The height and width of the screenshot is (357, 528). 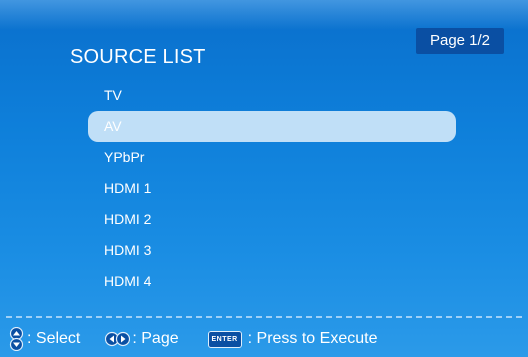 I want to click on page-title: SOURCE LIST, so click(x=138, y=57).